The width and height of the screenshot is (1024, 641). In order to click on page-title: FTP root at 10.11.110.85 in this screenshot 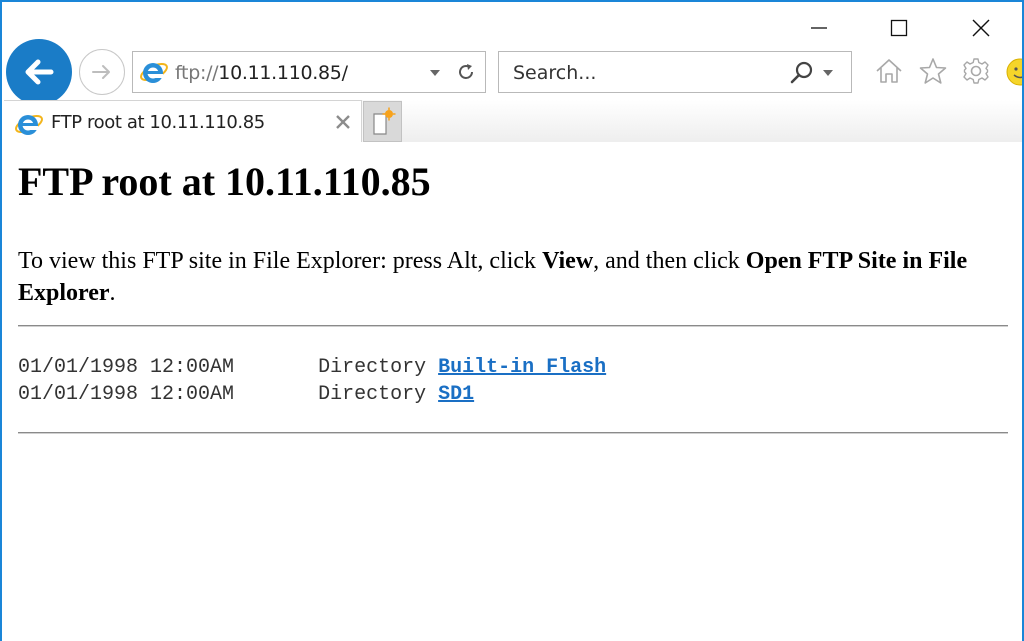, I will do `click(224, 181)`.